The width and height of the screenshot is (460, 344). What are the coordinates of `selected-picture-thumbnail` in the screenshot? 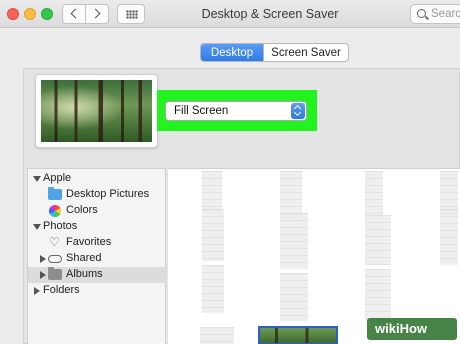 It's located at (298, 335).